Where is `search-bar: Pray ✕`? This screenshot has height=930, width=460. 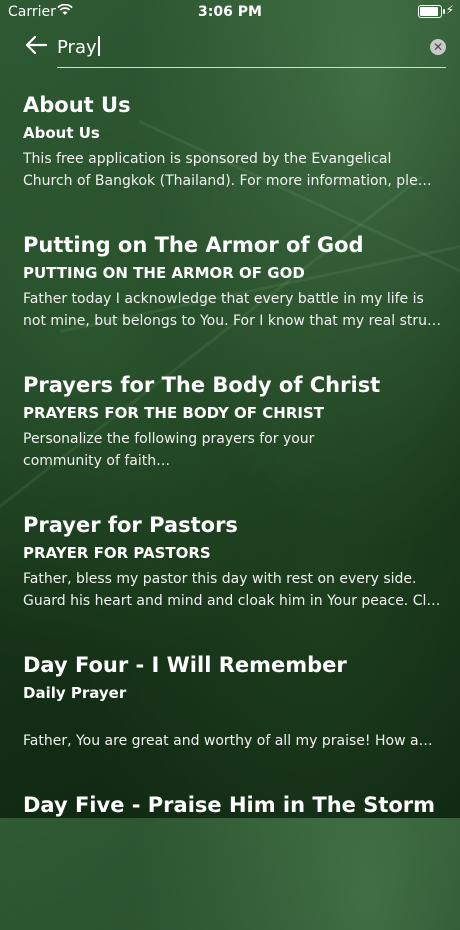
search-bar: Pray ✕ is located at coordinates (230, 50).